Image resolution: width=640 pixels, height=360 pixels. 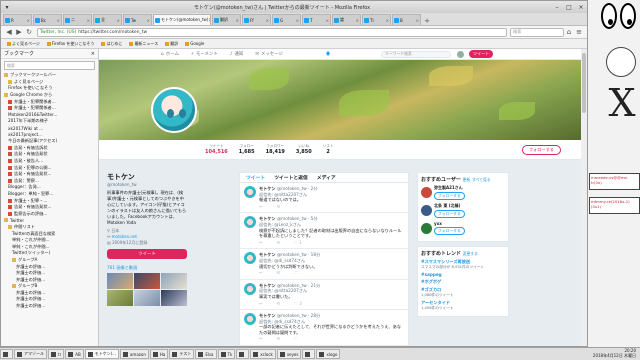 I want to click on nav-notifications: ♪ 通知, so click(x=237, y=54).